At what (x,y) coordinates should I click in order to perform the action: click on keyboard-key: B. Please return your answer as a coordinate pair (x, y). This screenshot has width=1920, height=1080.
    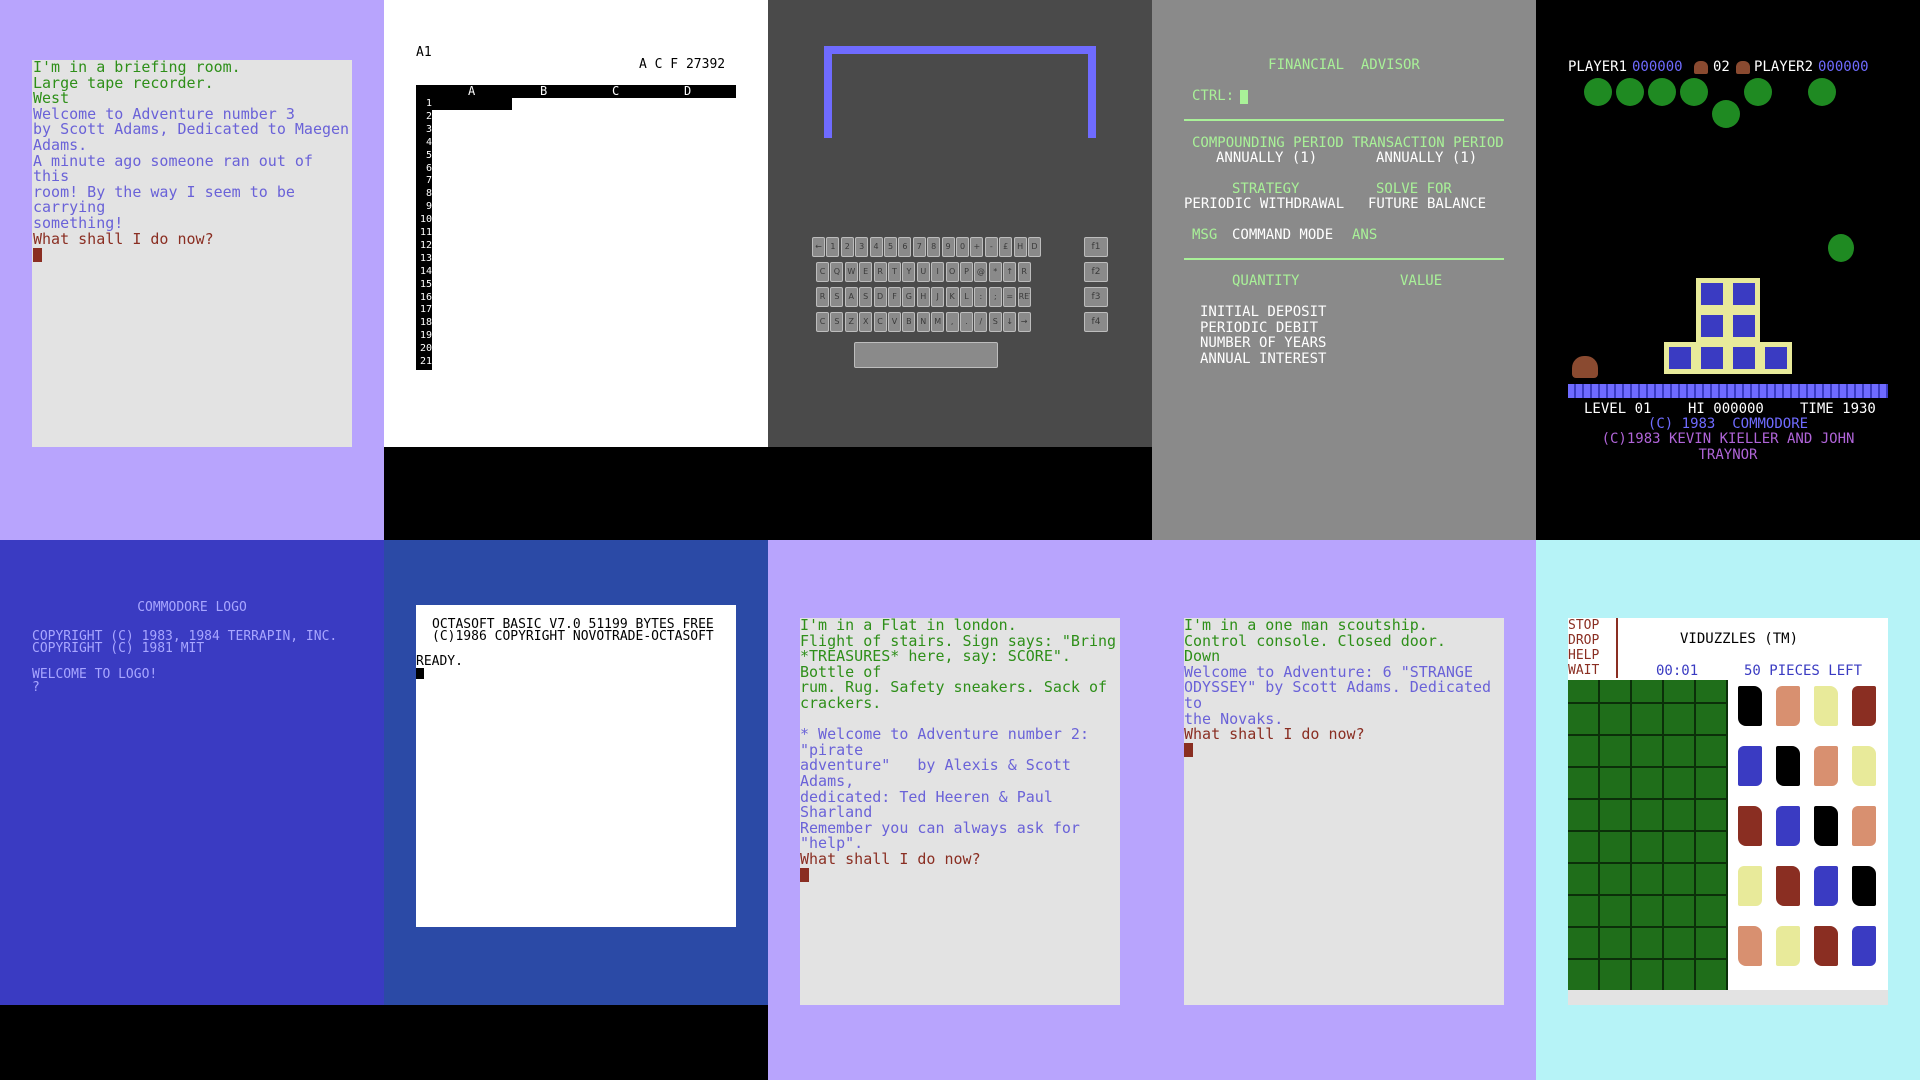
    Looking at the image, I should click on (909, 322).